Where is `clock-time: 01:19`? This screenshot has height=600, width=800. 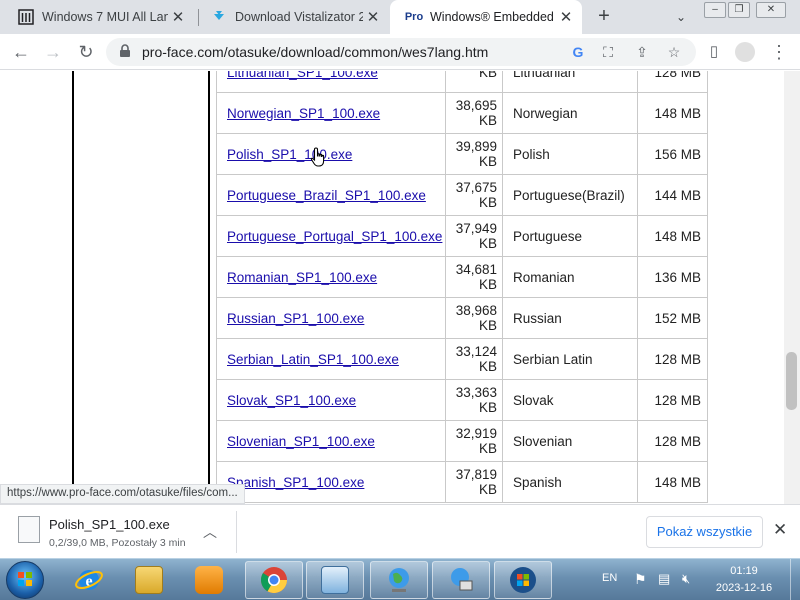 clock-time: 01:19 is located at coordinates (744, 571).